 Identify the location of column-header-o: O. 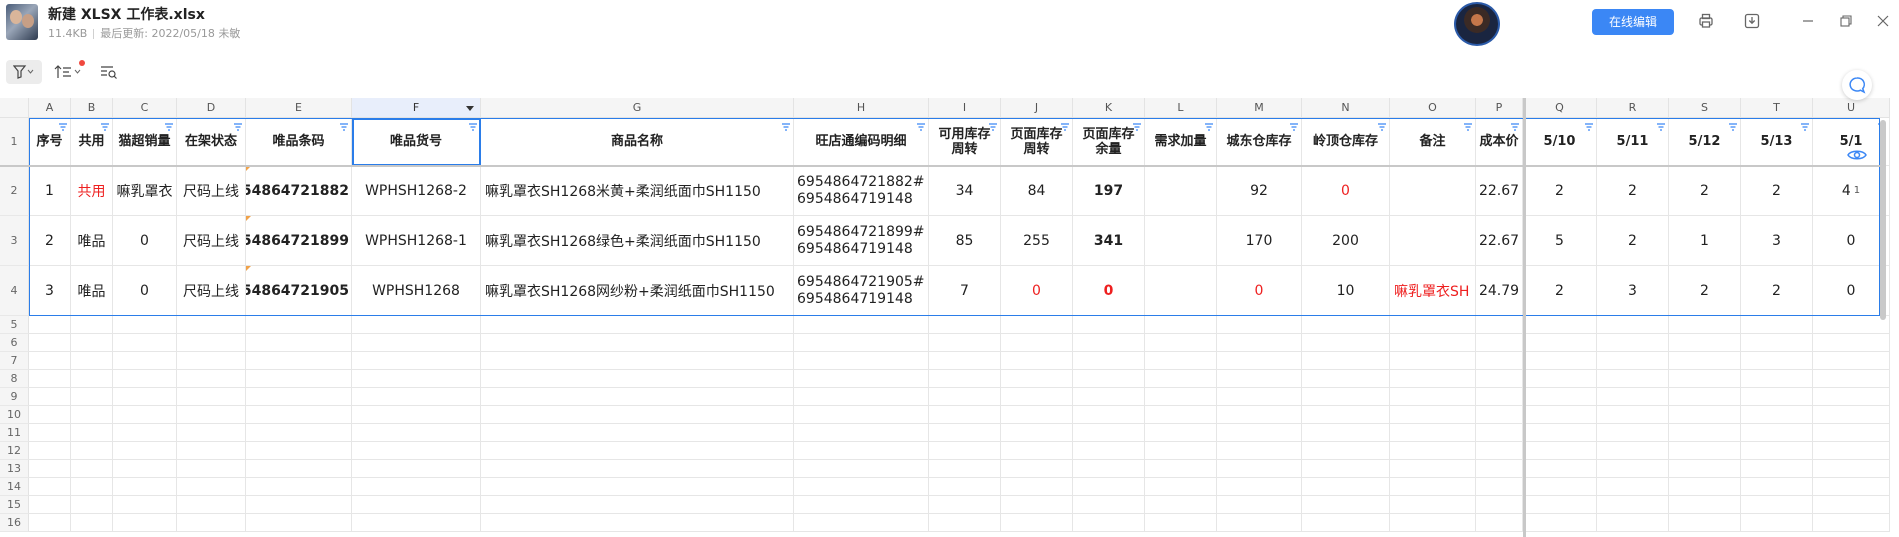
(1433, 108).